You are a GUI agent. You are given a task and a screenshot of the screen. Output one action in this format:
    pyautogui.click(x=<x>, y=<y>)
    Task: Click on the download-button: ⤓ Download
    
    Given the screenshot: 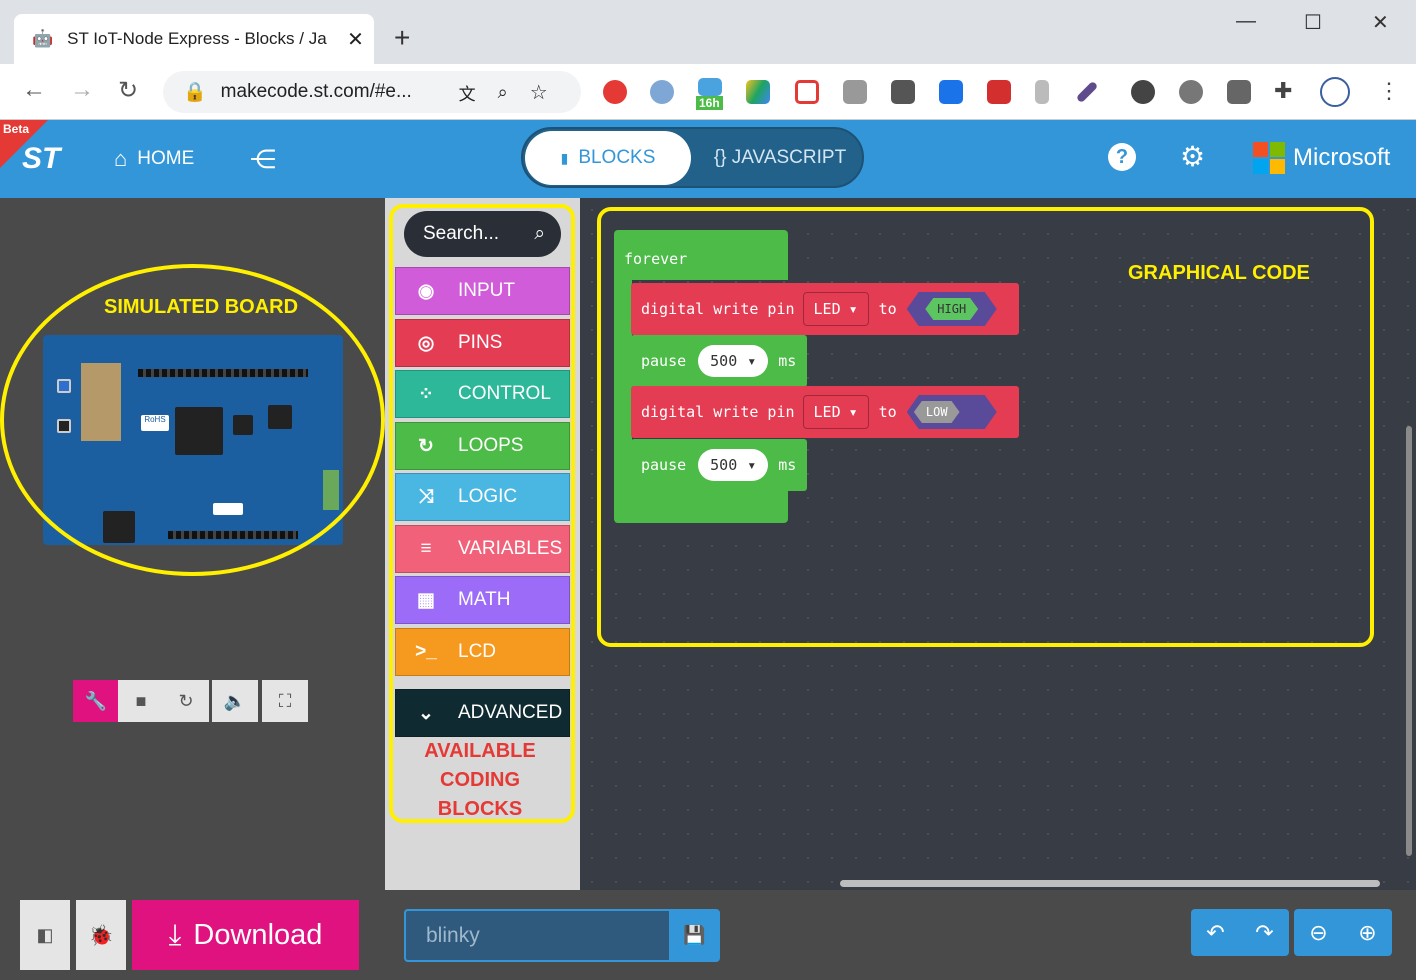 What is the action you would take?
    pyautogui.click(x=245, y=935)
    